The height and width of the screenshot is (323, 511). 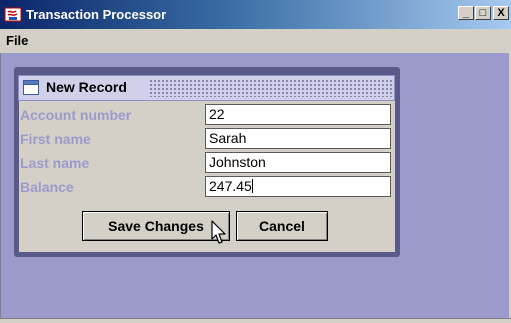 What do you see at coordinates (298, 114) in the screenshot?
I see `account-number-field: 22` at bounding box center [298, 114].